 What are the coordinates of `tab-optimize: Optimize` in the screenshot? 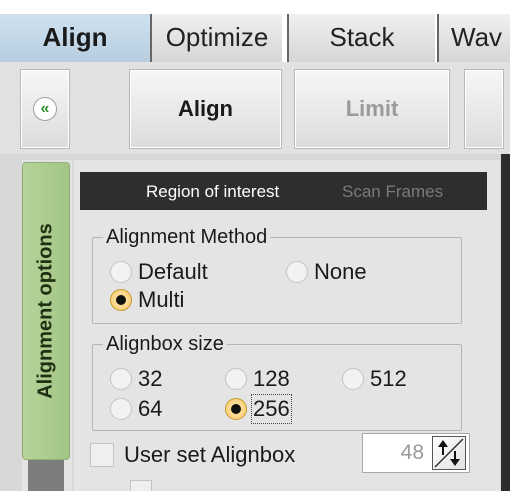 It's located at (216, 38).